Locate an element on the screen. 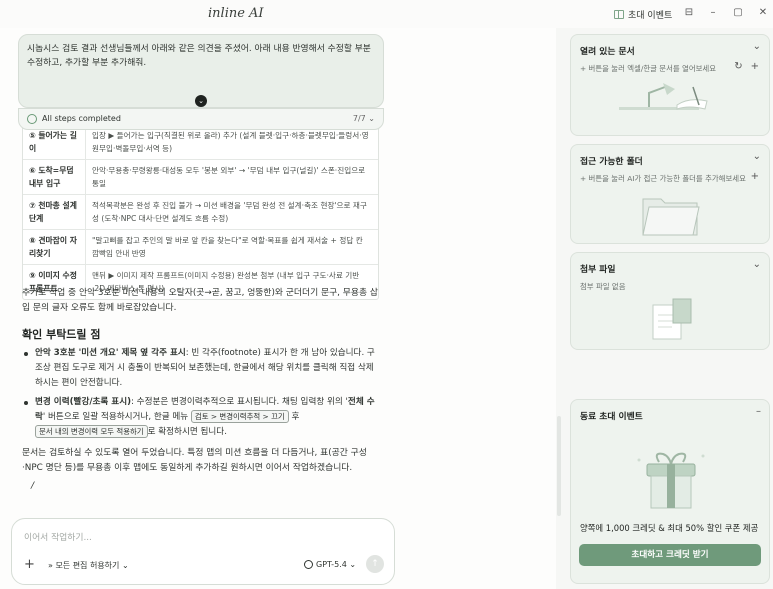 Image resolution: width=773 pixels, height=589 pixels. collapse-icon: – is located at coordinates (758, 411).